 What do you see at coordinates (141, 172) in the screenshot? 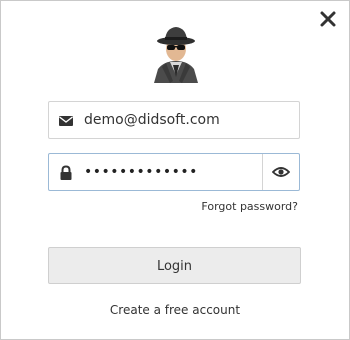
I see `password-value: •••••••••••••` at bounding box center [141, 172].